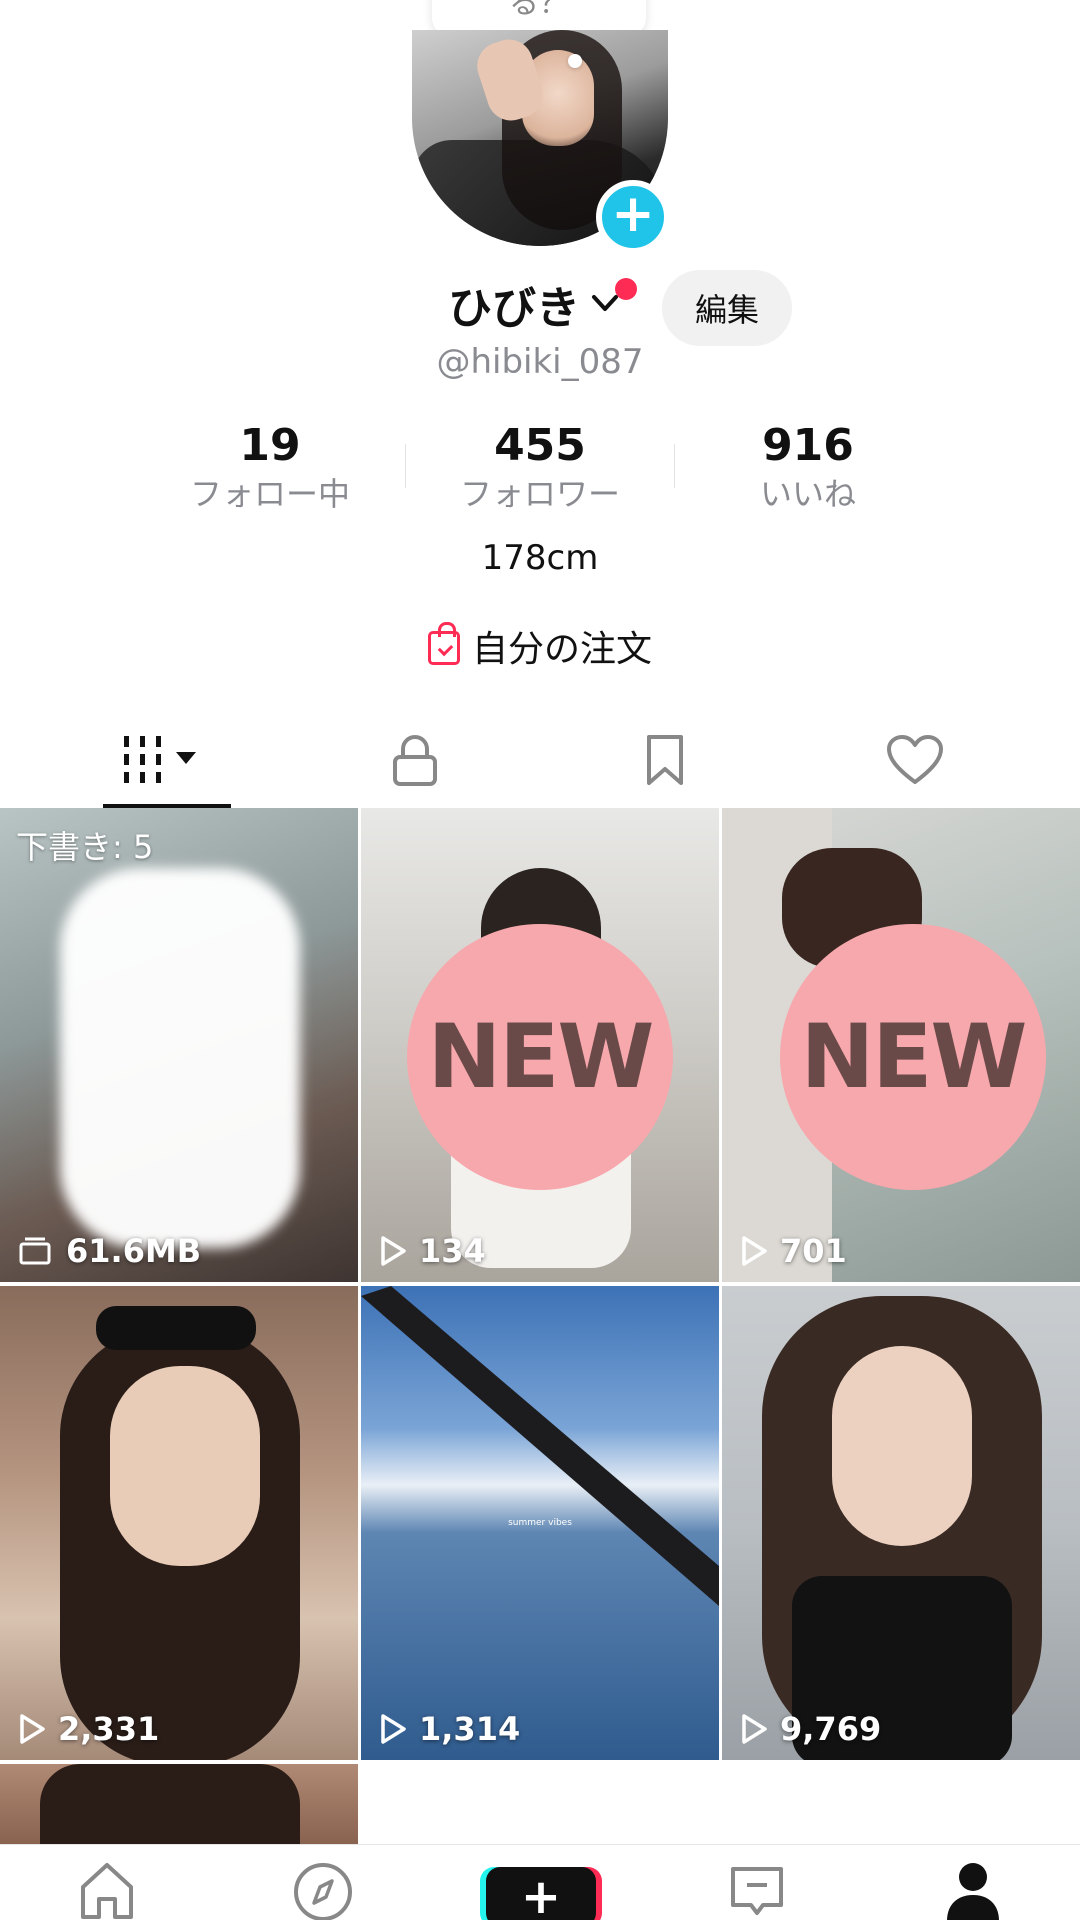 Image resolution: width=1080 pixels, height=1920 pixels. Describe the element at coordinates (540, 558) in the screenshot. I see `bio-text: 178cm` at that location.